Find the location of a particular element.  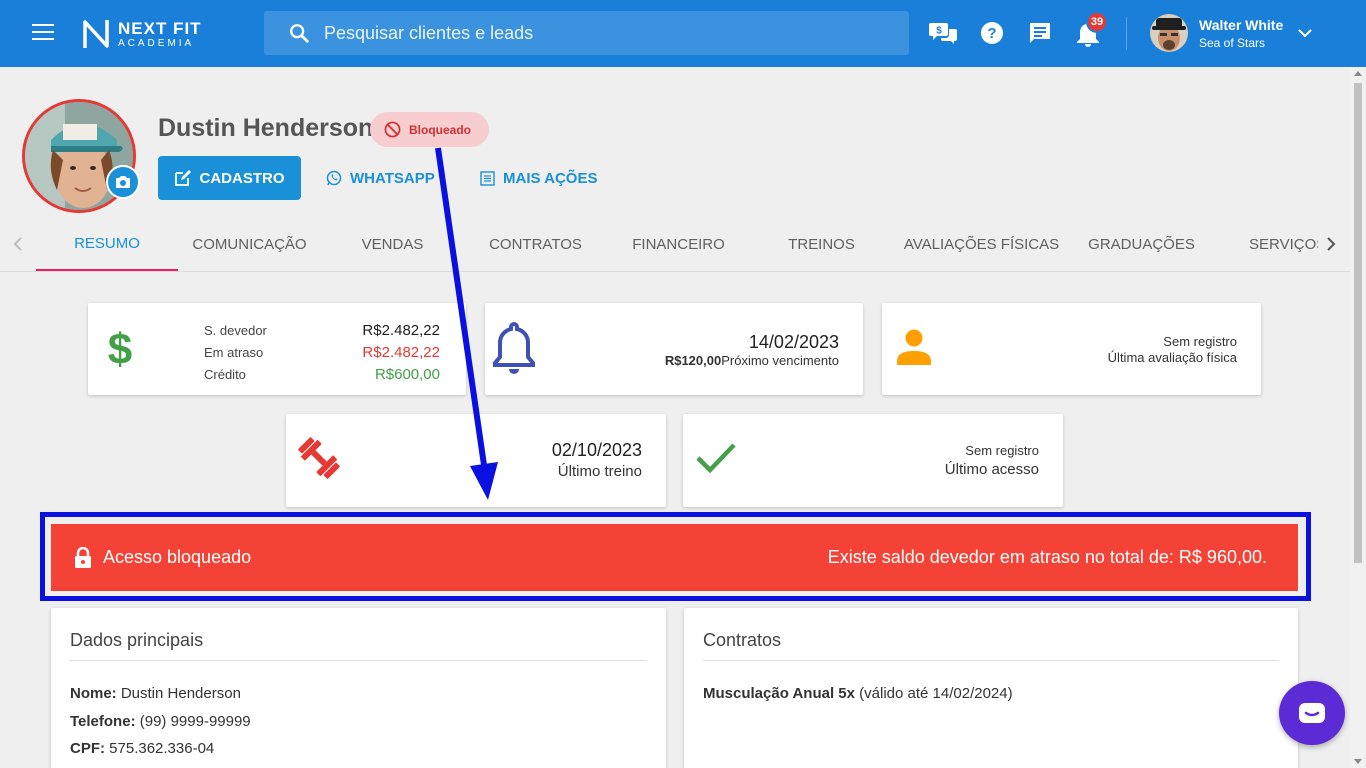

annotation-arrow is located at coordinates (466, 323).